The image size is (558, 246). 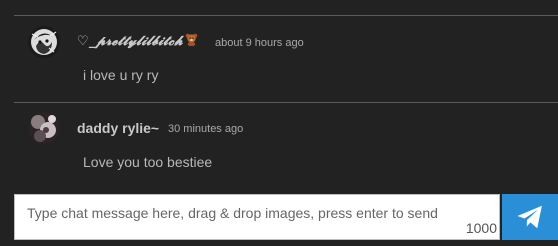 What do you see at coordinates (481, 228) in the screenshot?
I see `character-count: 1000` at bounding box center [481, 228].